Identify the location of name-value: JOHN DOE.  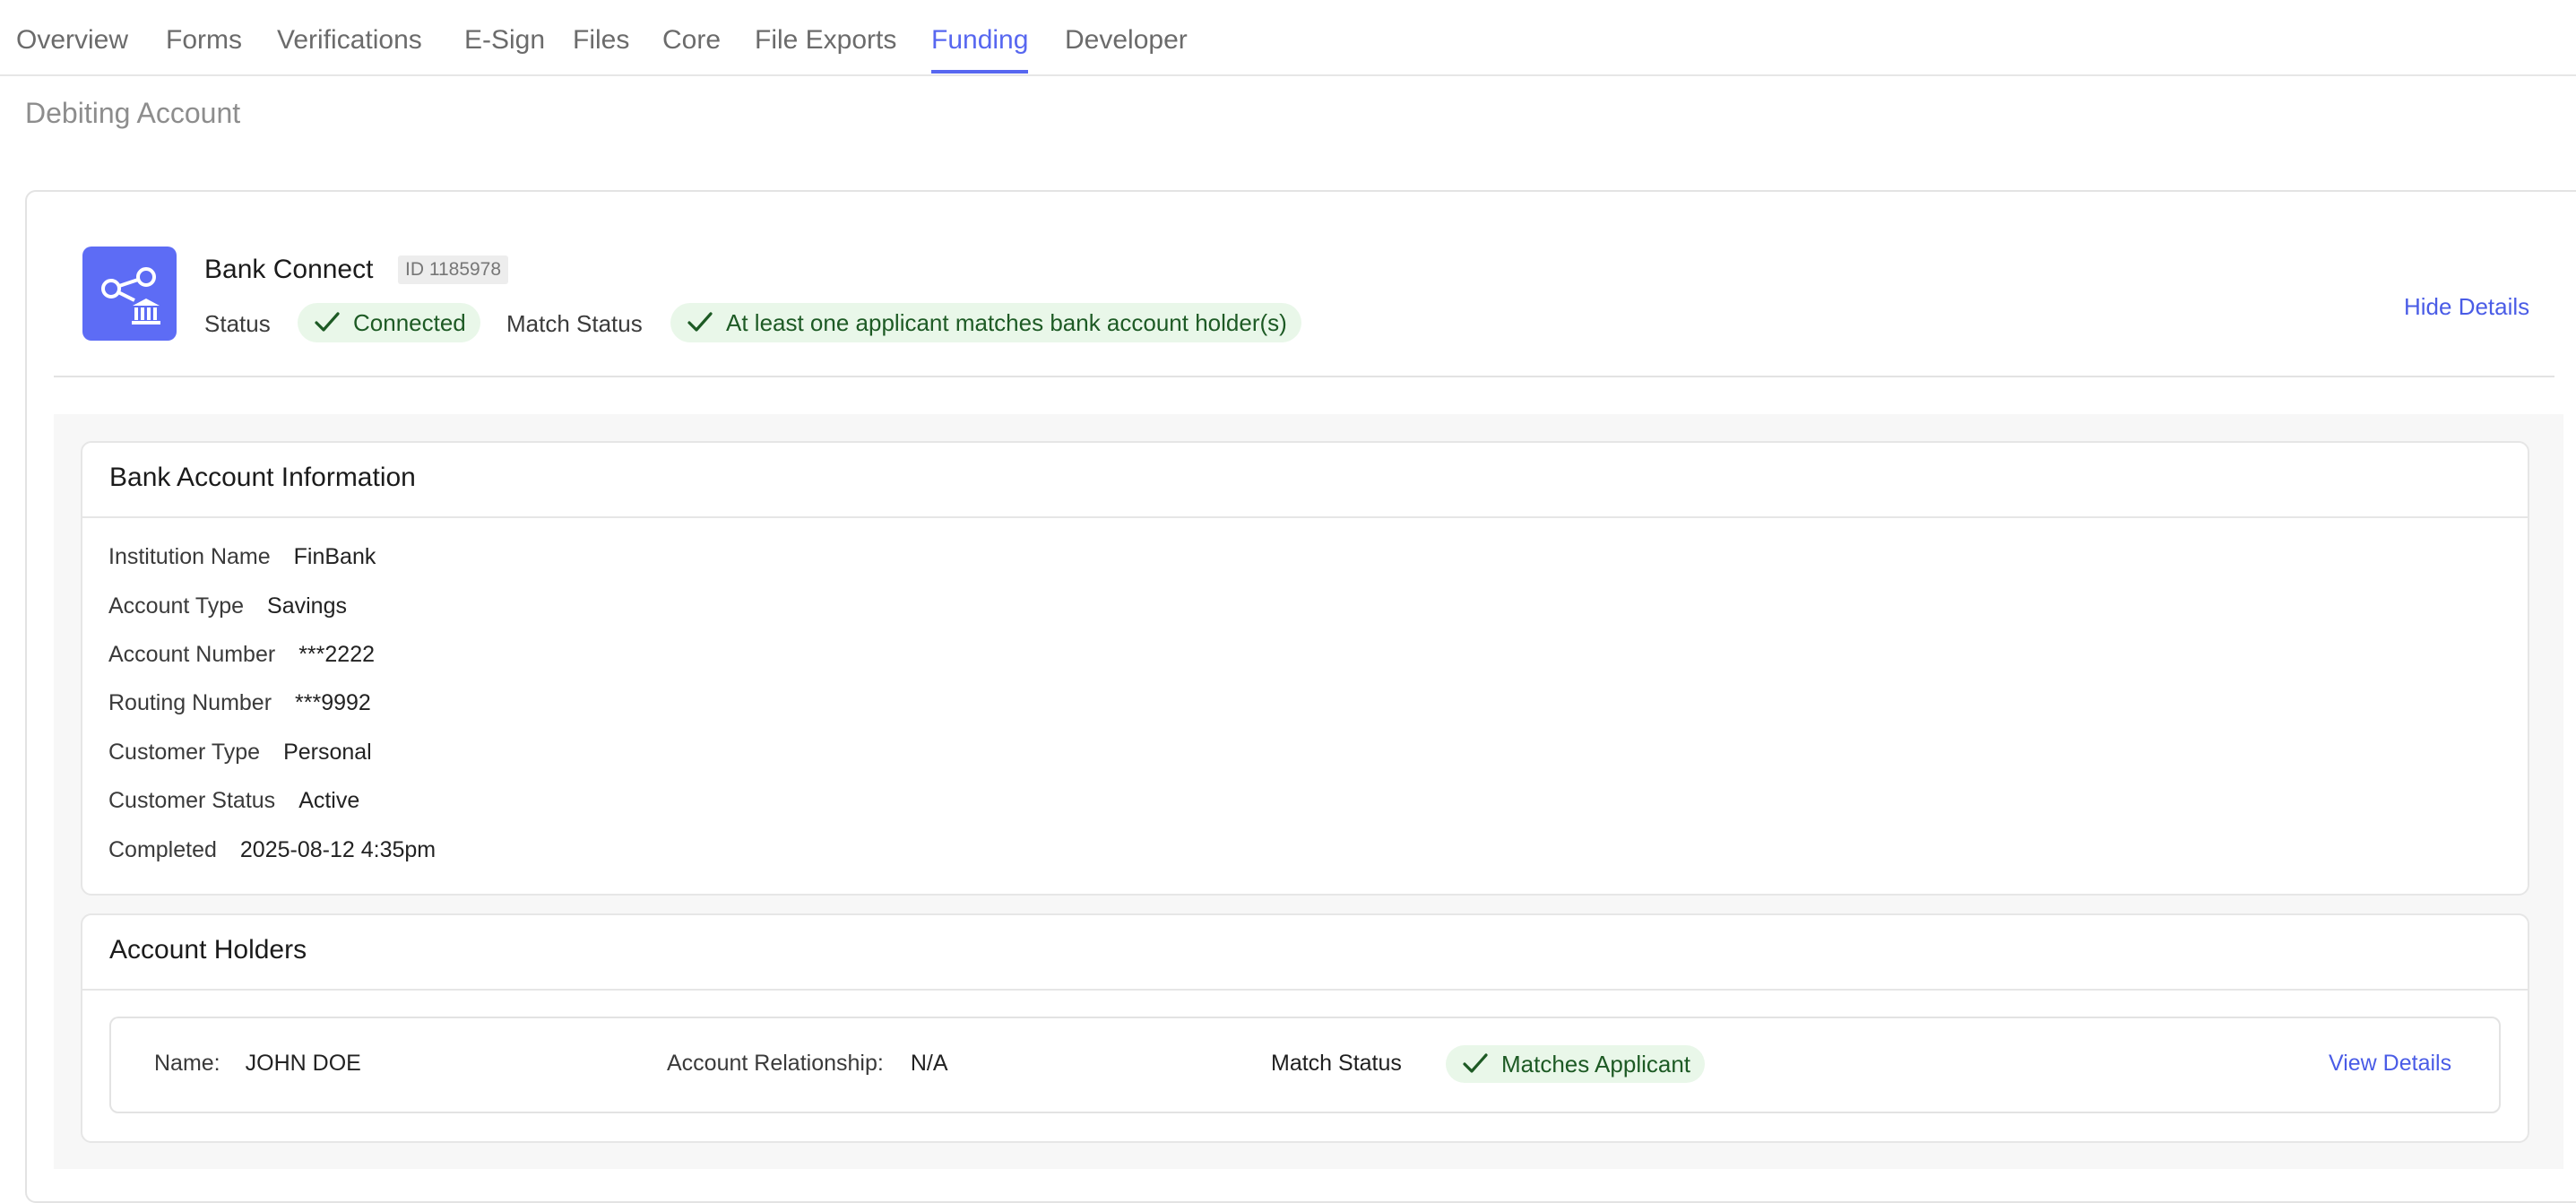
(303, 1064).